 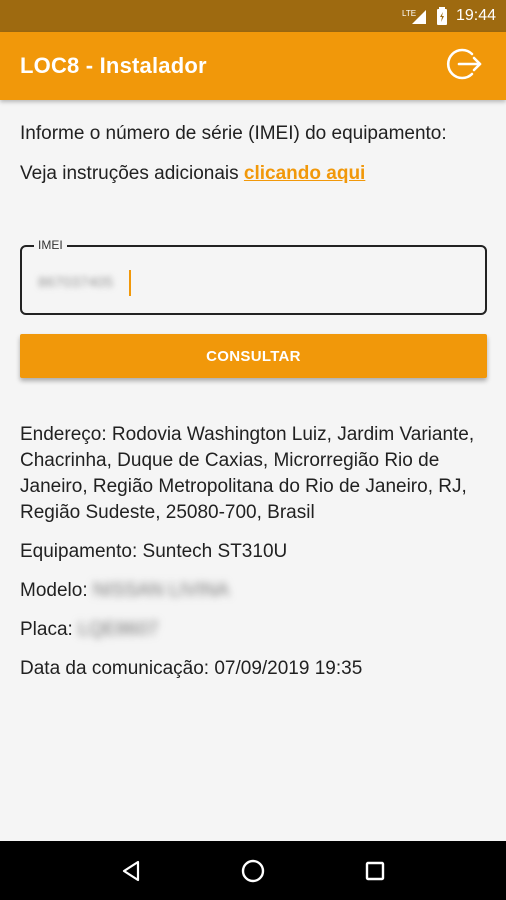 I want to click on model-value: NISSAN LIVINA, so click(x=161, y=590).